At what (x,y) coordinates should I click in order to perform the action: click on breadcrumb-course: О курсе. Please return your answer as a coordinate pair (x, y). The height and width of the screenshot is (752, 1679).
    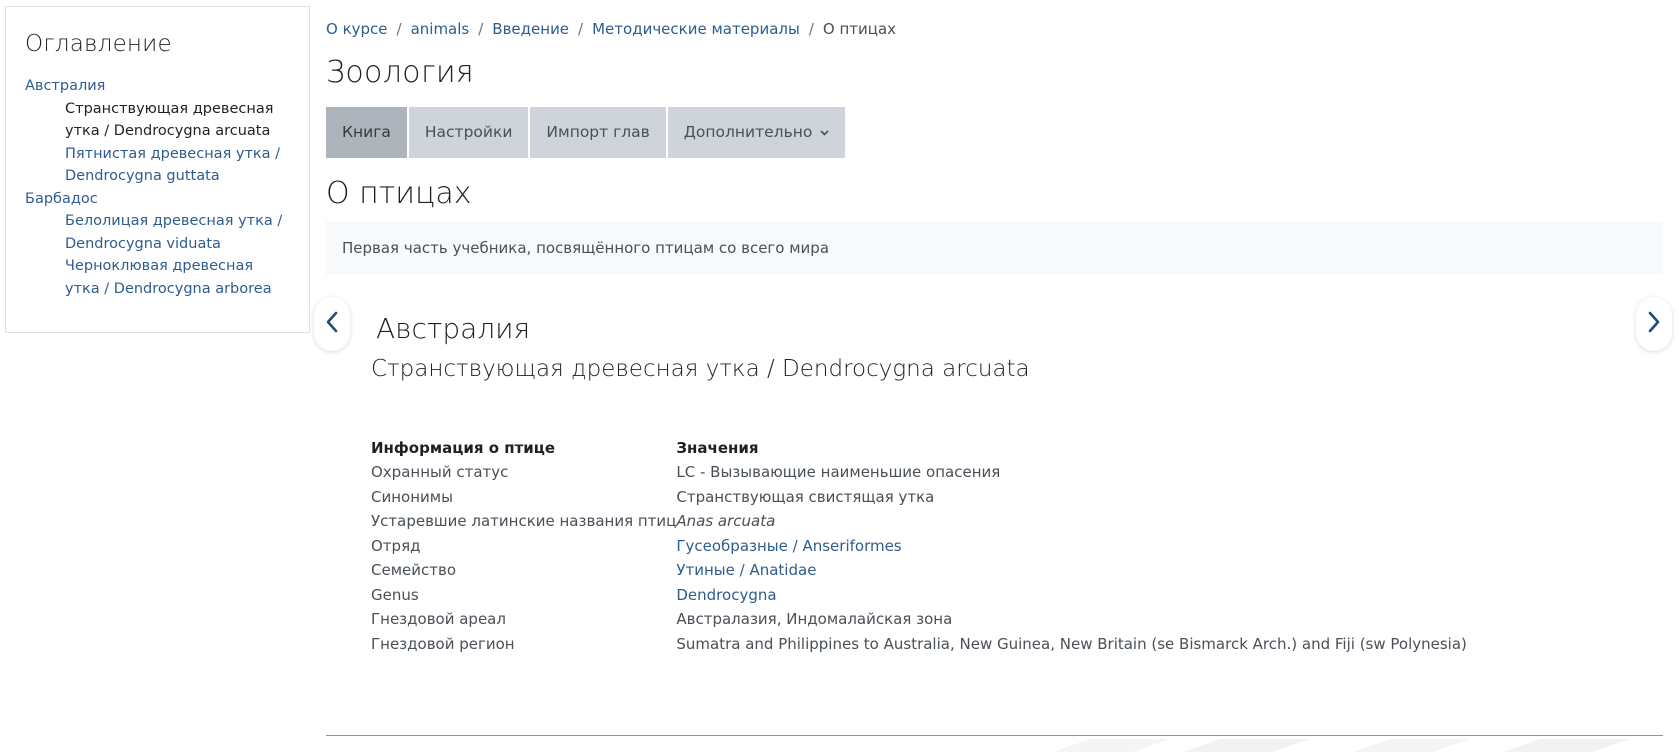
    Looking at the image, I should click on (357, 29).